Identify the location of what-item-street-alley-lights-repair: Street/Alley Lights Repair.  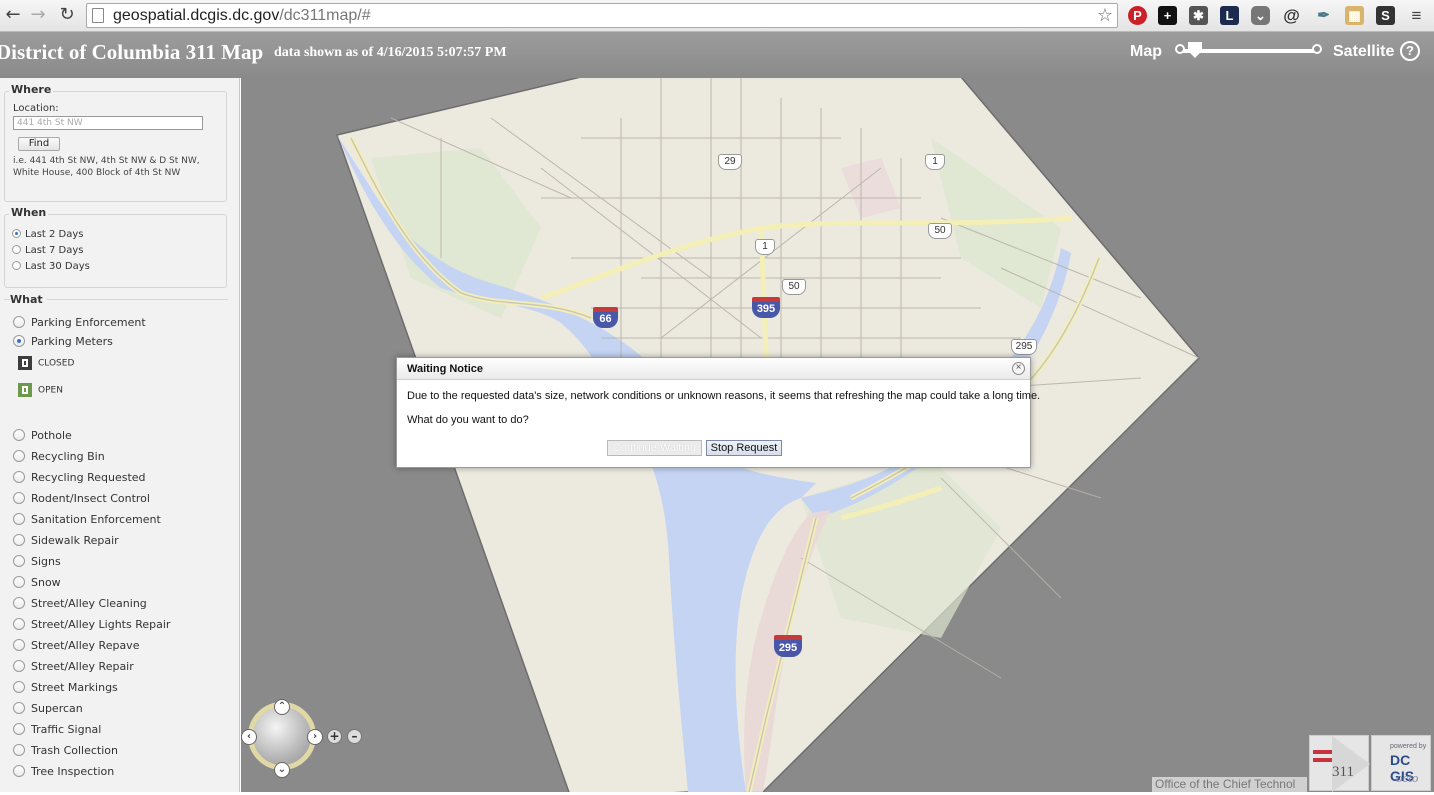
(91, 626).